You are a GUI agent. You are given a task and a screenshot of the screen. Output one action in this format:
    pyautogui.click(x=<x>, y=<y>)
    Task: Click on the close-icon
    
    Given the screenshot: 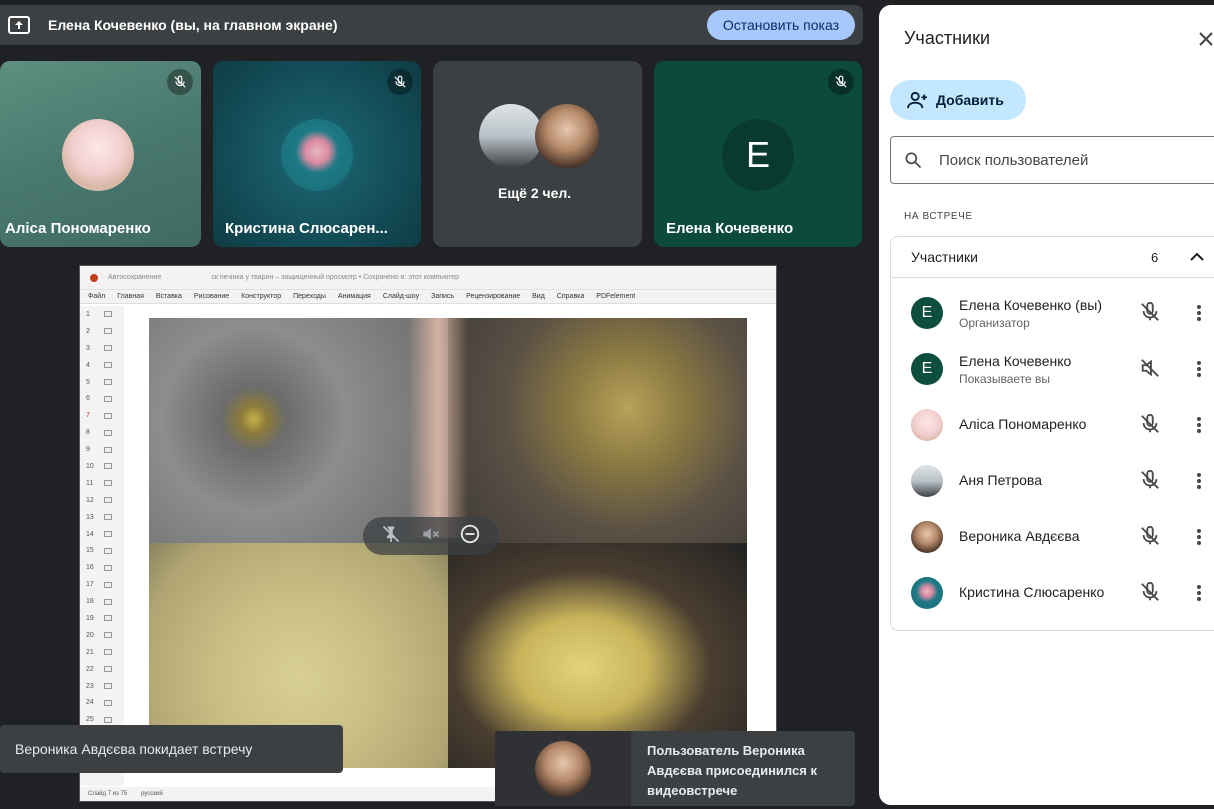 What is the action you would take?
    pyautogui.click(x=1204, y=39)
    